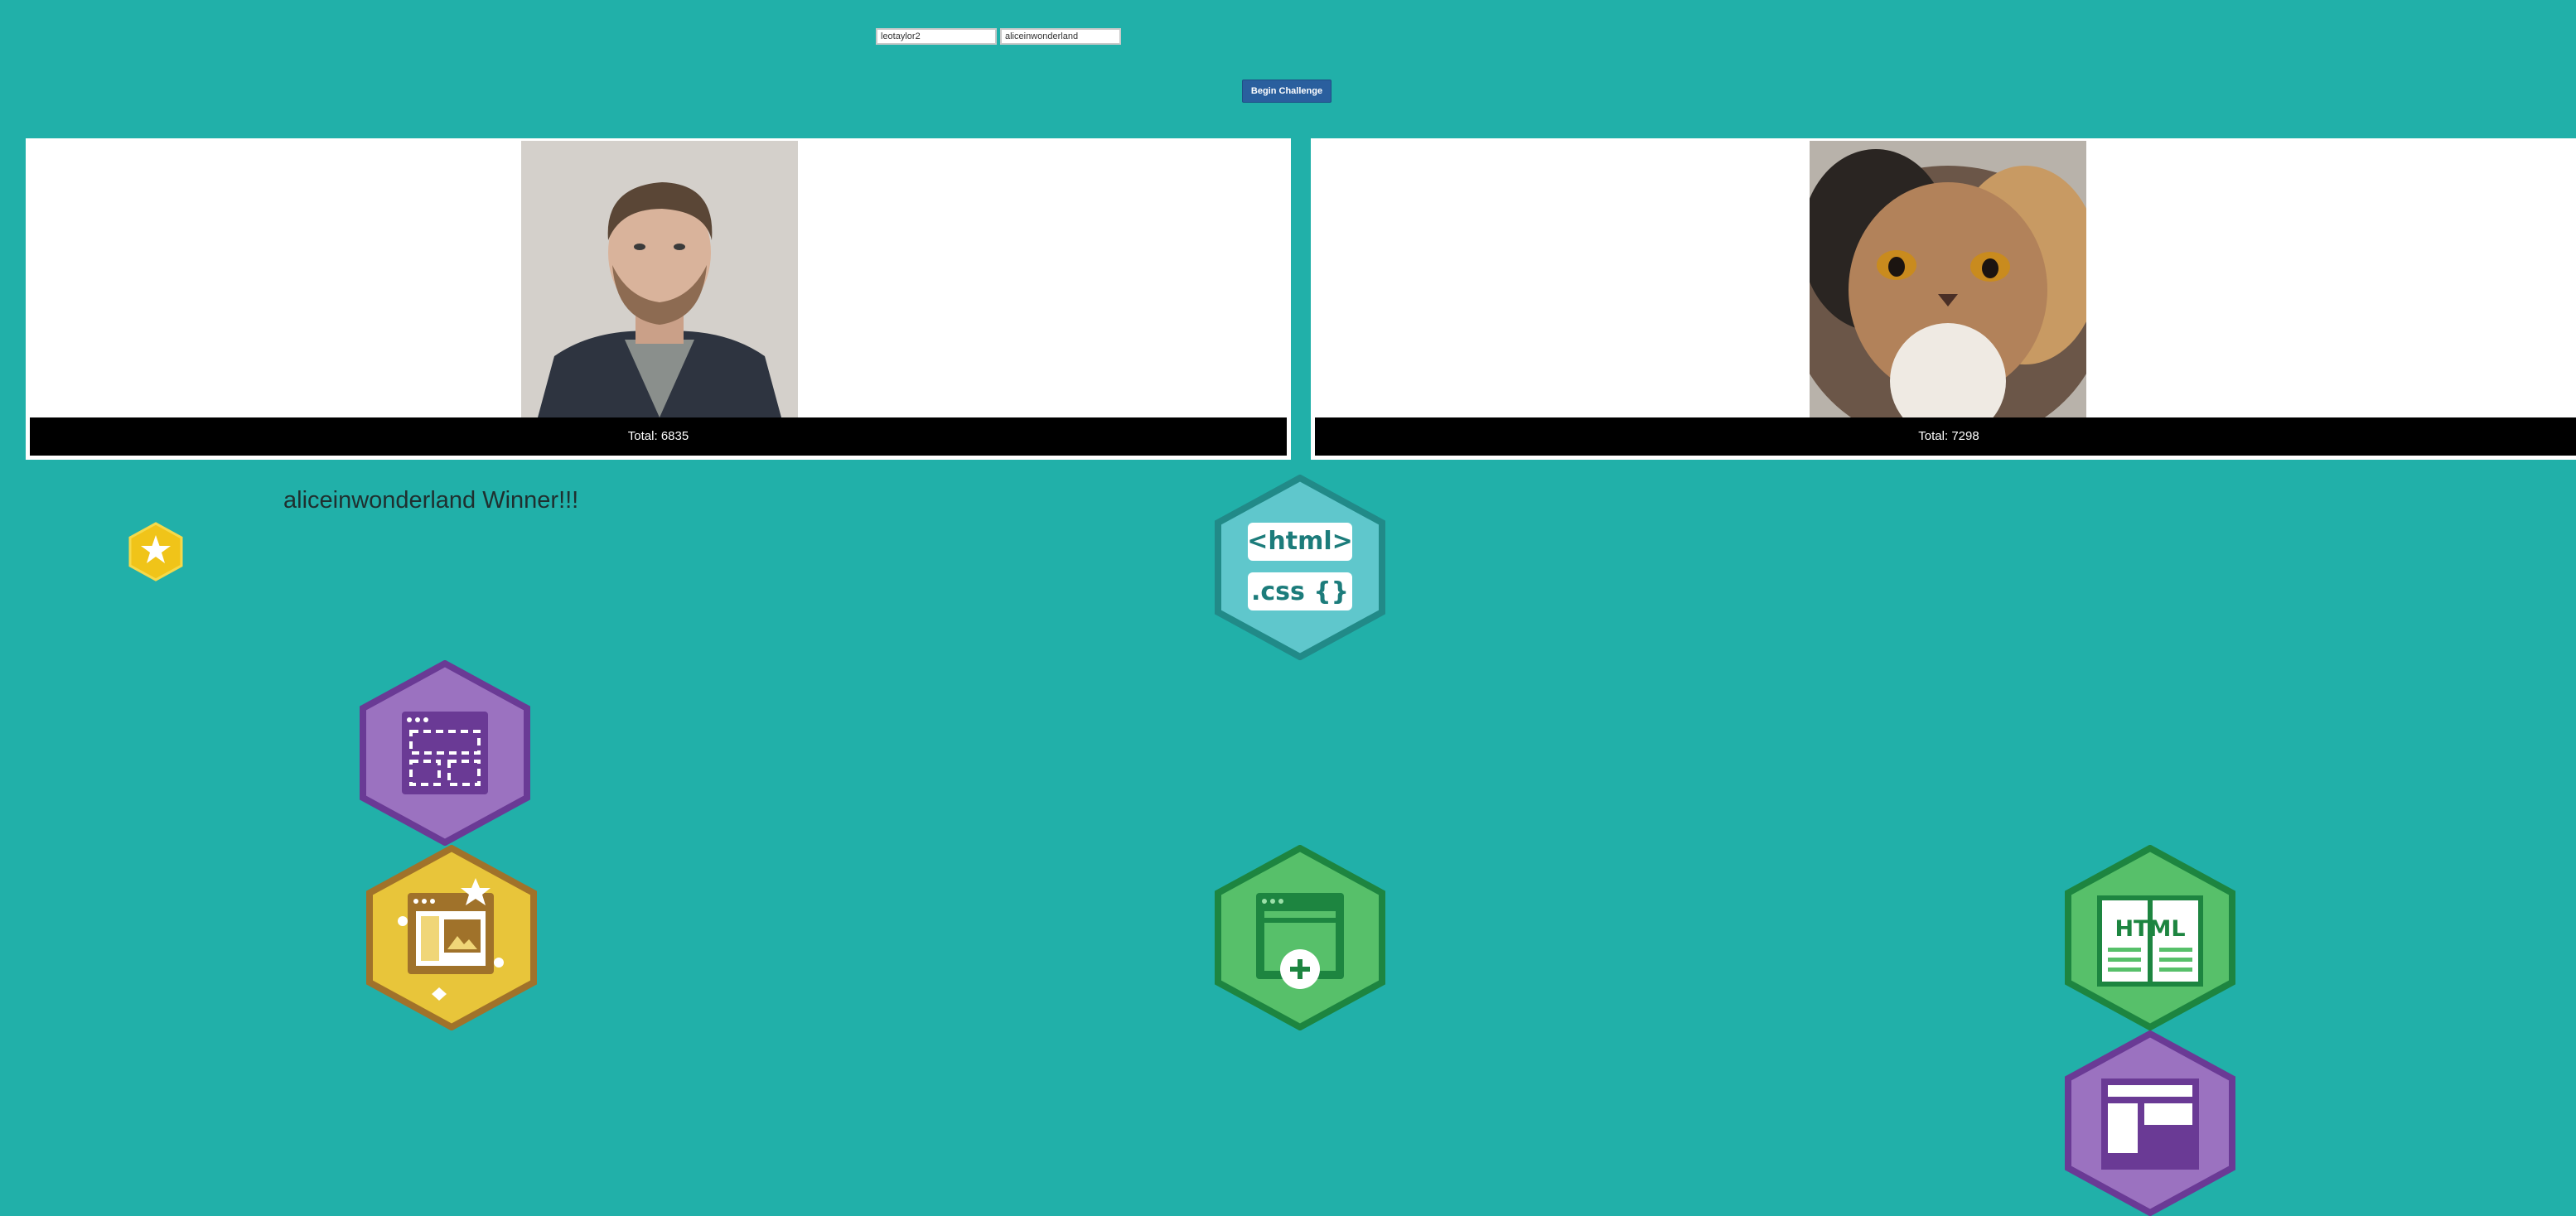 The width and height of the screenshot is (2576, 1216). I want to click on player1-card: Total: 6835, so click(658, 299).